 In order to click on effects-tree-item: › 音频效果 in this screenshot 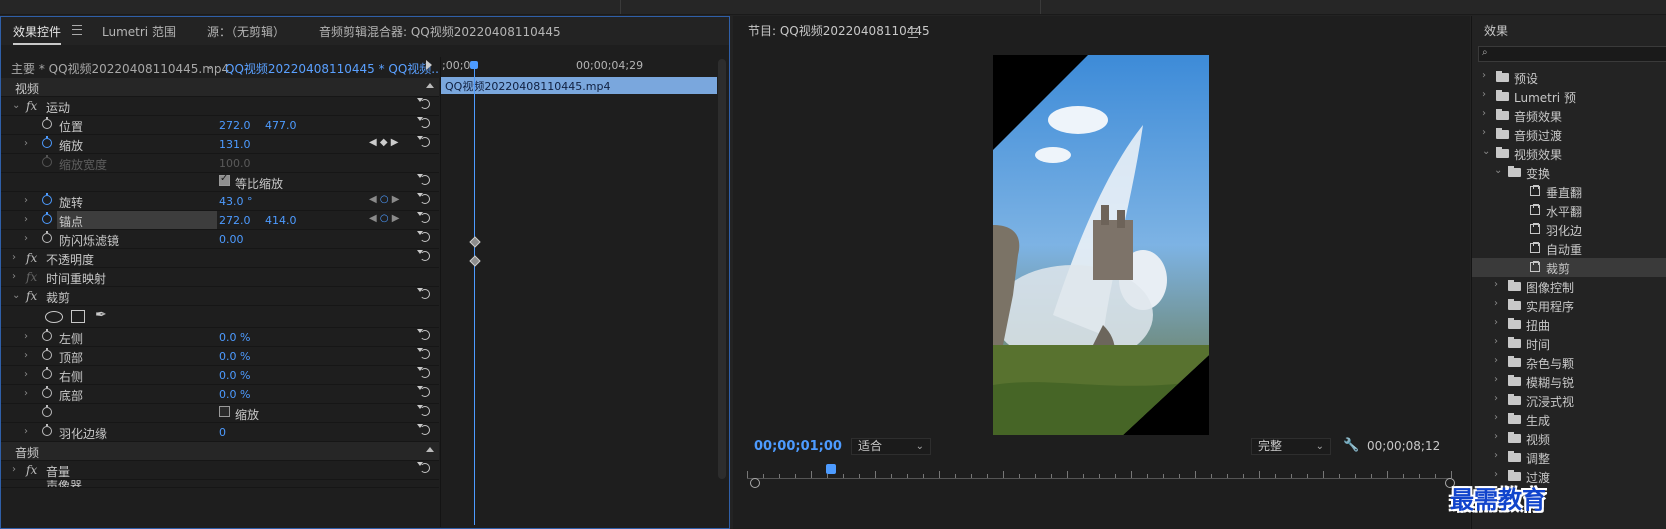, I will do `click(1569, 115)`.